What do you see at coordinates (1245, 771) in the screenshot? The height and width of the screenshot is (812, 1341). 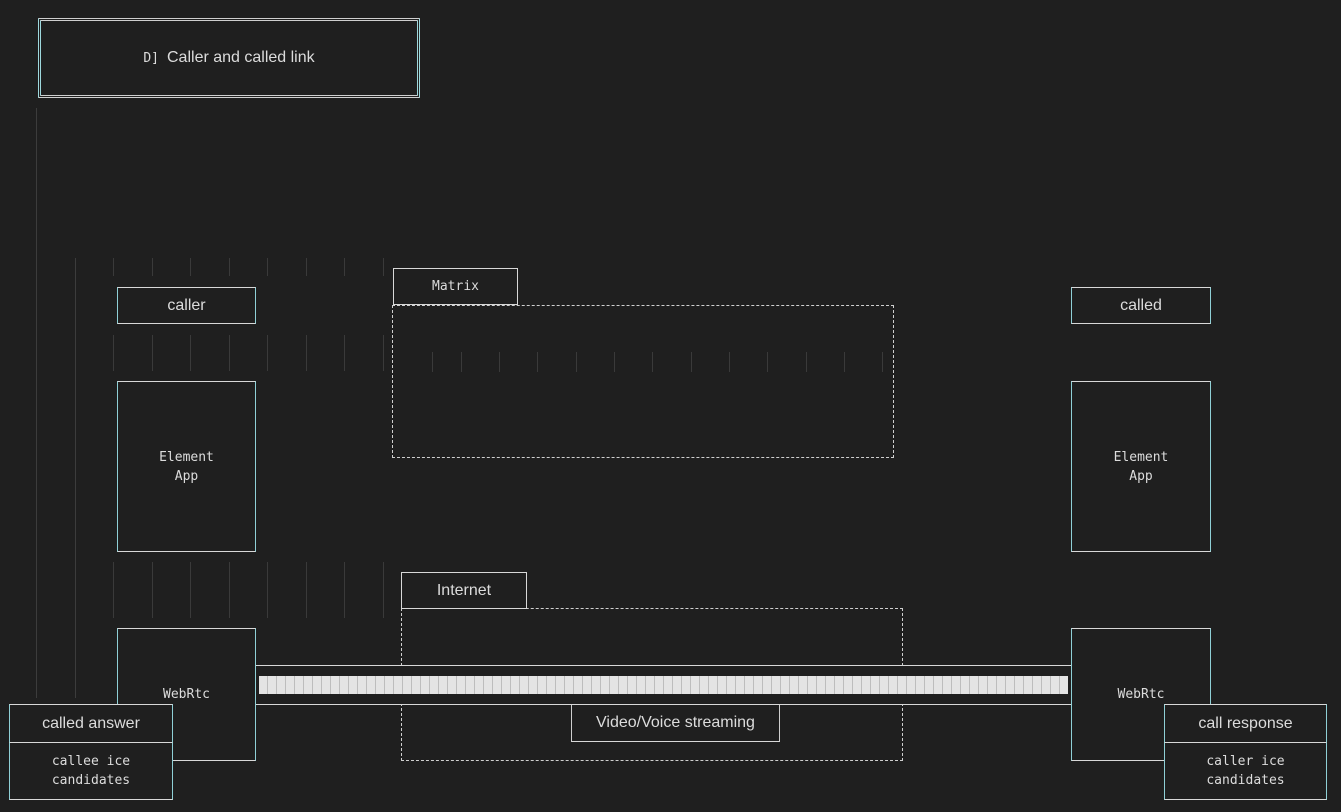 I see `call-response-body: caller ice candidates` at bounding box center [1245, 771].